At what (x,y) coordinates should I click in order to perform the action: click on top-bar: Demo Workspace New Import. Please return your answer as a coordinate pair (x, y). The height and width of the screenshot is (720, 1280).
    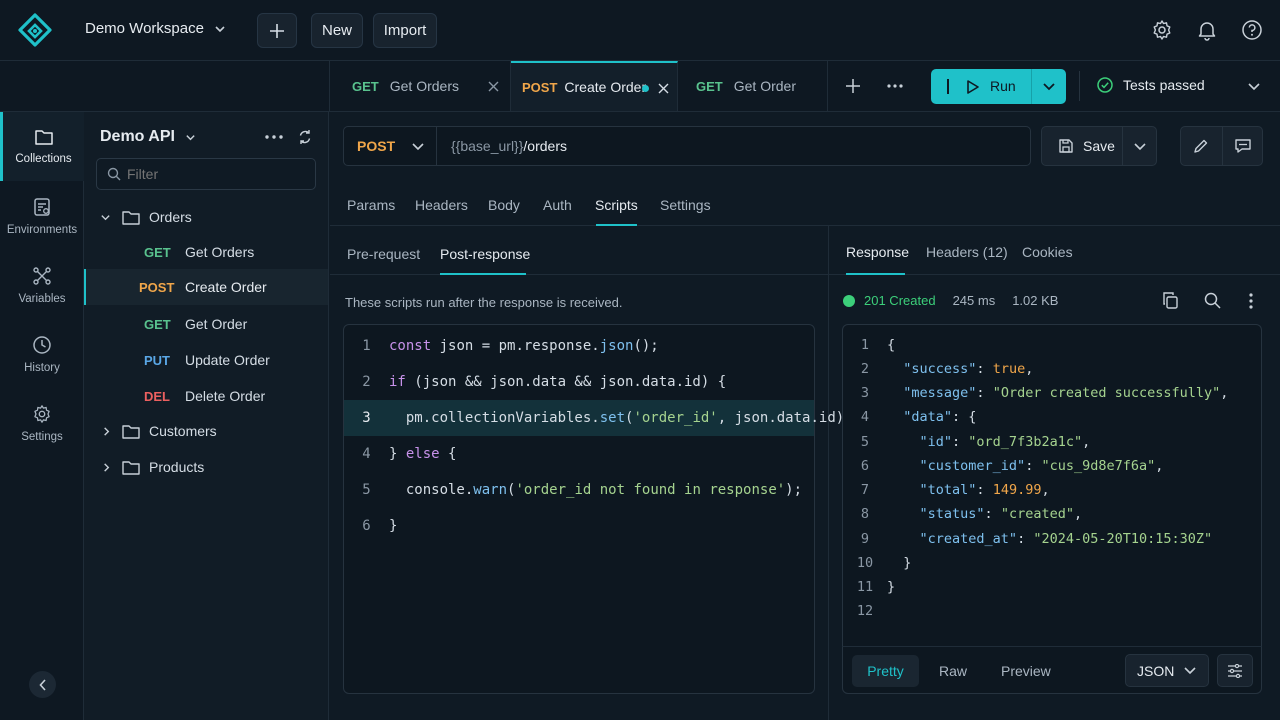
    Looking at the image, I should click on (640, 30).